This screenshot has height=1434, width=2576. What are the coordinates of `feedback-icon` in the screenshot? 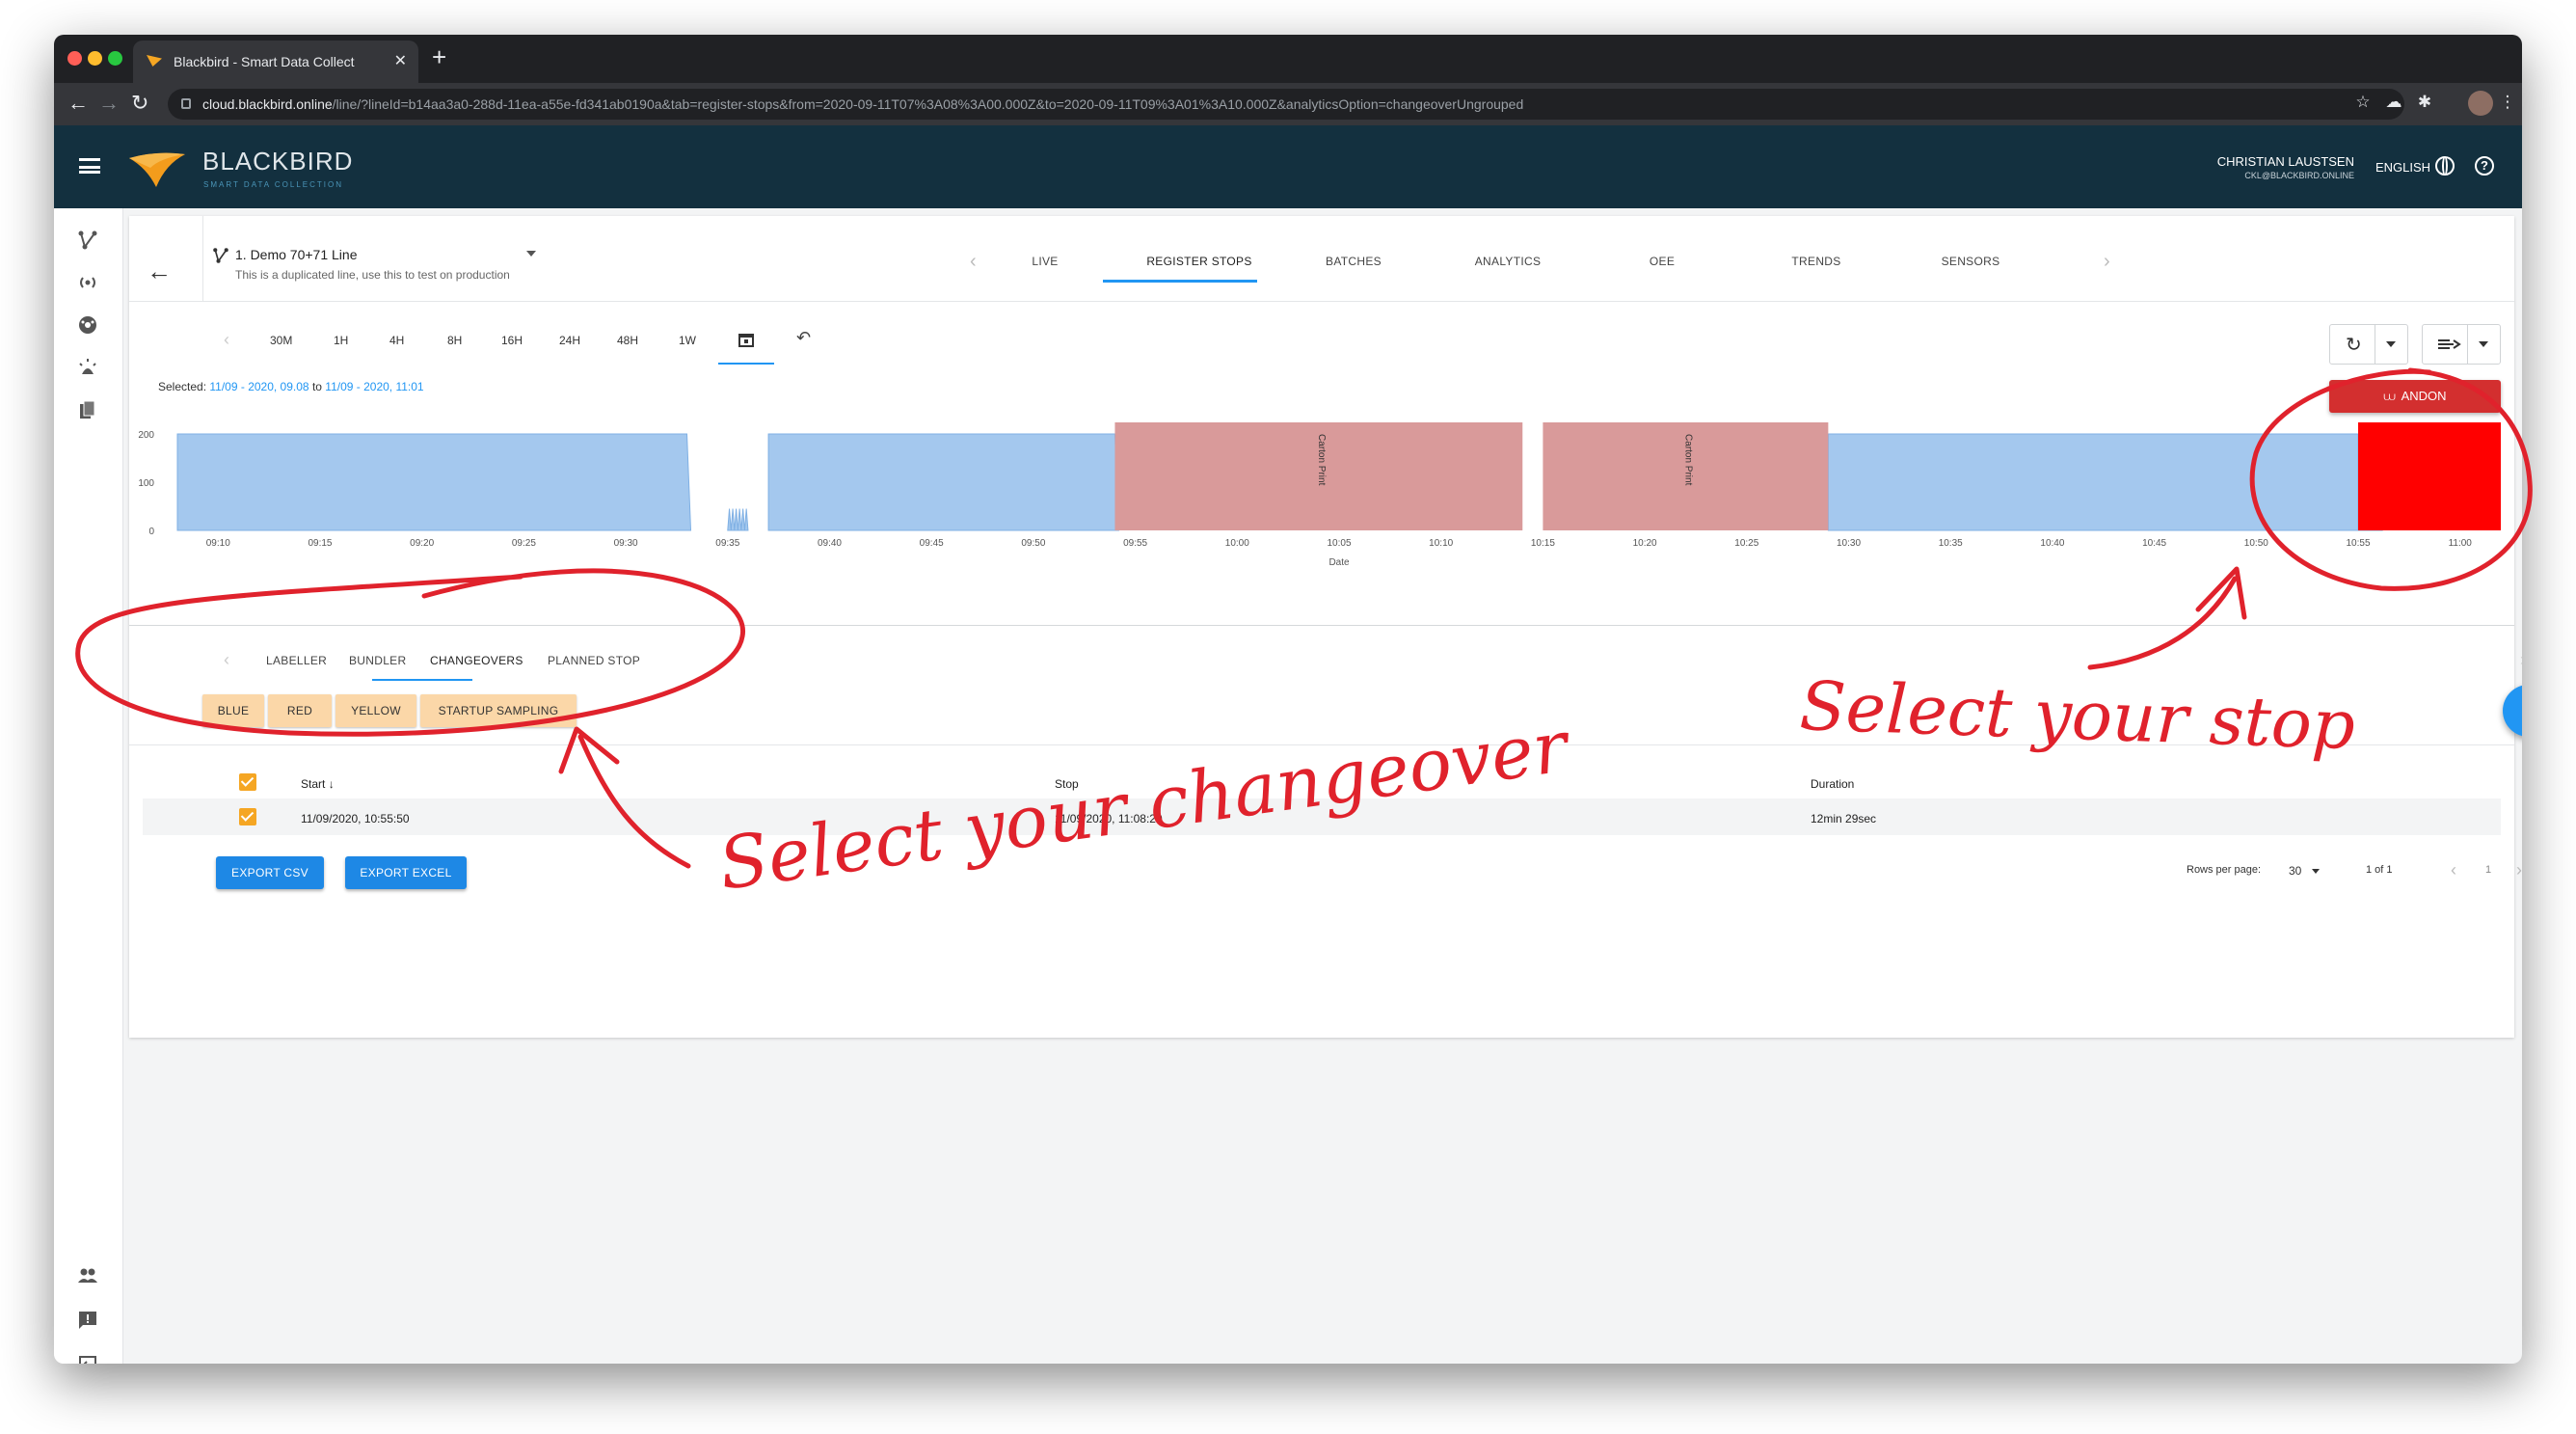 It's located at (87, 1320).